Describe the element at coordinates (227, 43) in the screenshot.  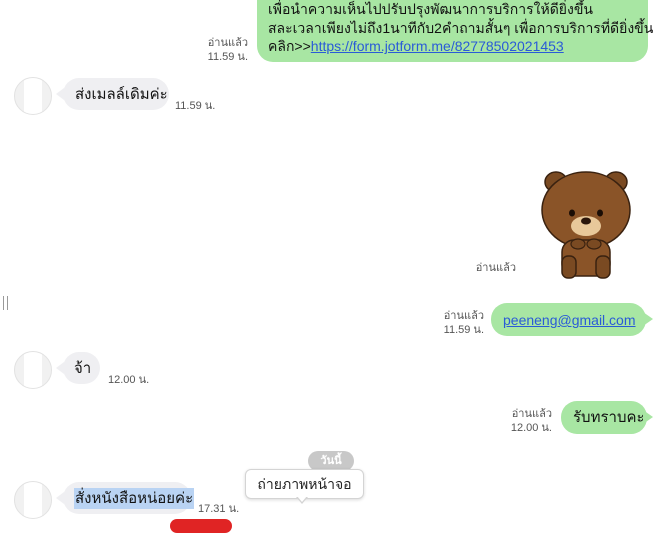
I see `survey-read-status: อ่านแล้ว` at that location.